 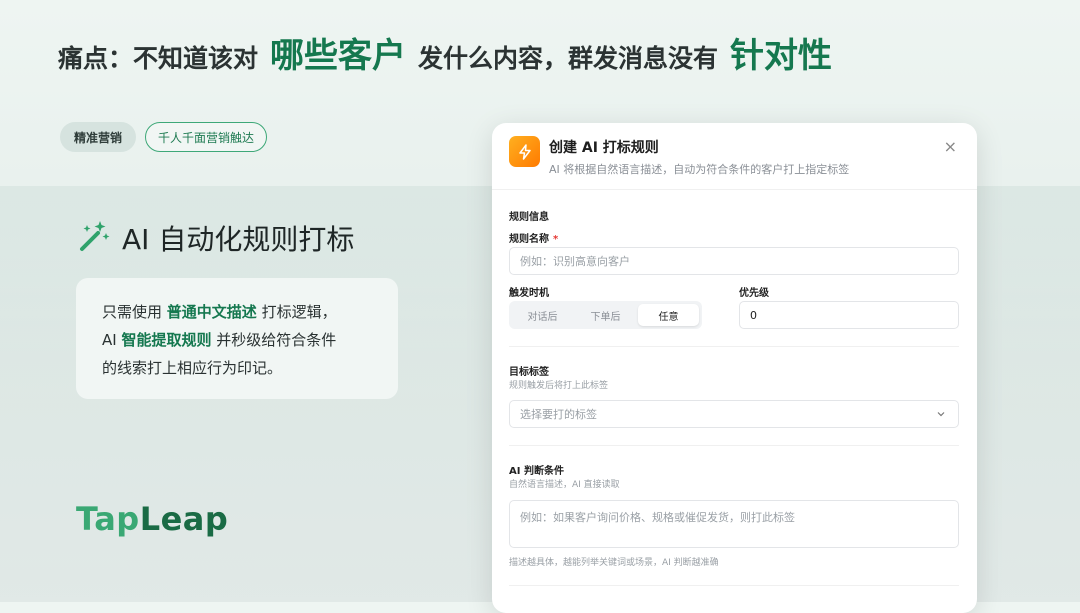 I want to click on trigger-option-after-order: 下单后, so click(x=605, y=315).